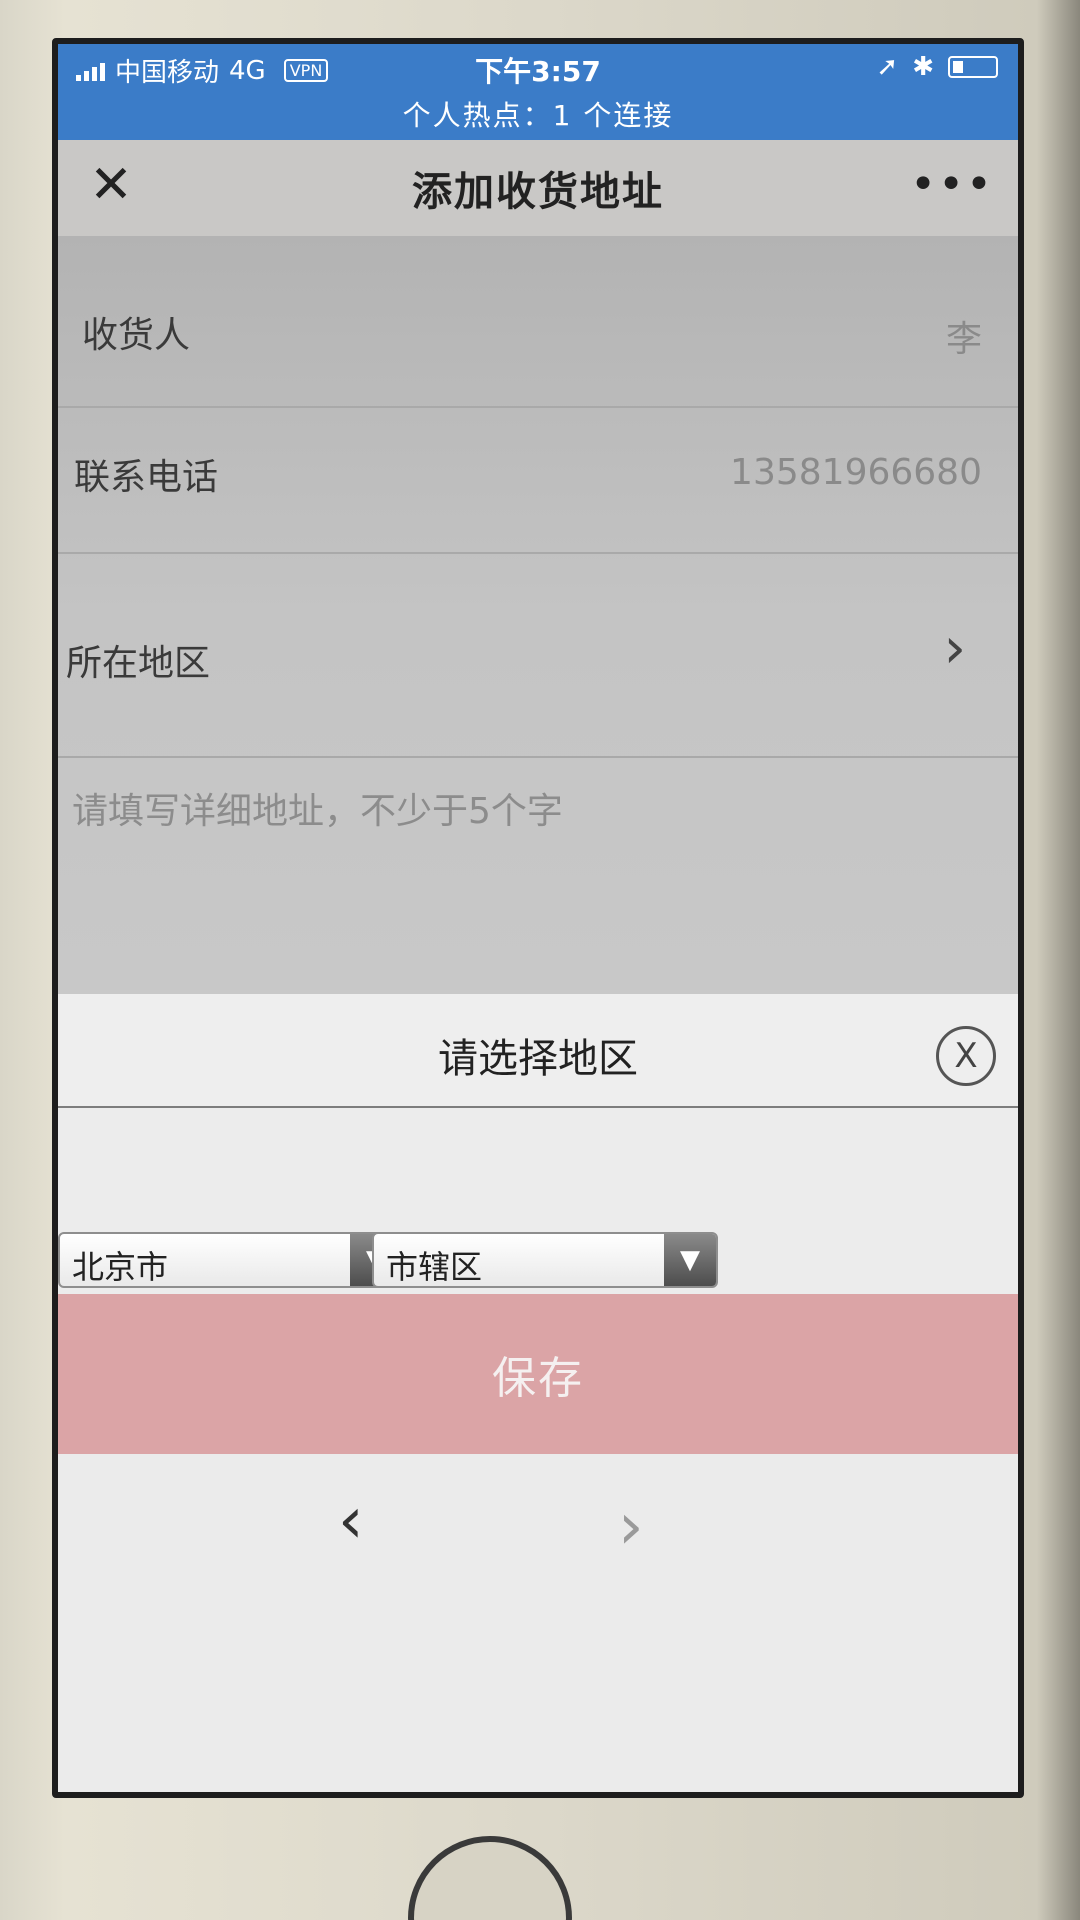 The width and height of the screenshot is (1080, 1920). What do you see at coordinates (538, 656) in the screenshot?
I see `region-row: 所在地区 ›` at bounding box center [538, 656].